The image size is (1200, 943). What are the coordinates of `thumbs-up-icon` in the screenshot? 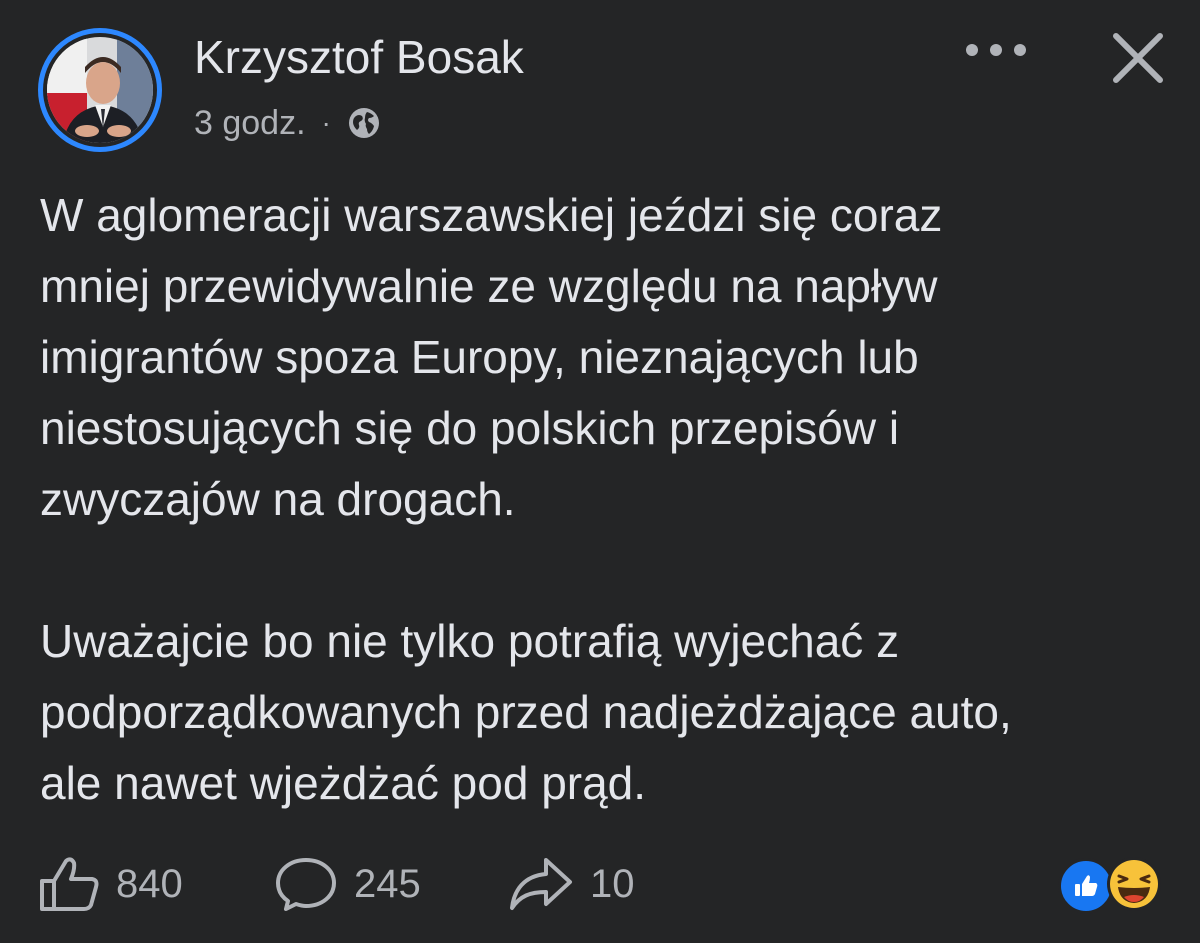 It's located at (69, 884).